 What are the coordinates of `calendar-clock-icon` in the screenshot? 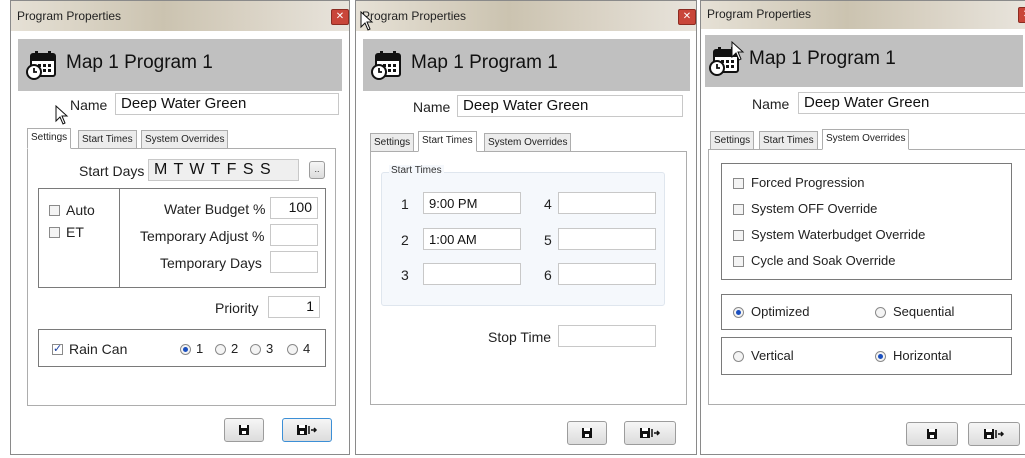 It's located at (41, 65).